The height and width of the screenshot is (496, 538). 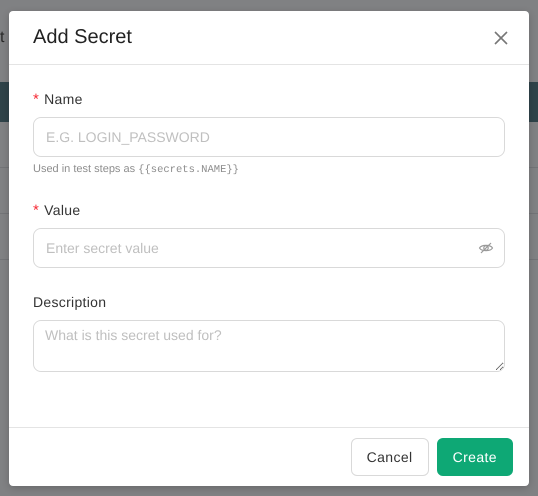 What do you see at coordinates (269, 137) in the screenshot?
I see `text-field: E.G. LOGIN_PASSWORD` at bounding box center [269, 137].